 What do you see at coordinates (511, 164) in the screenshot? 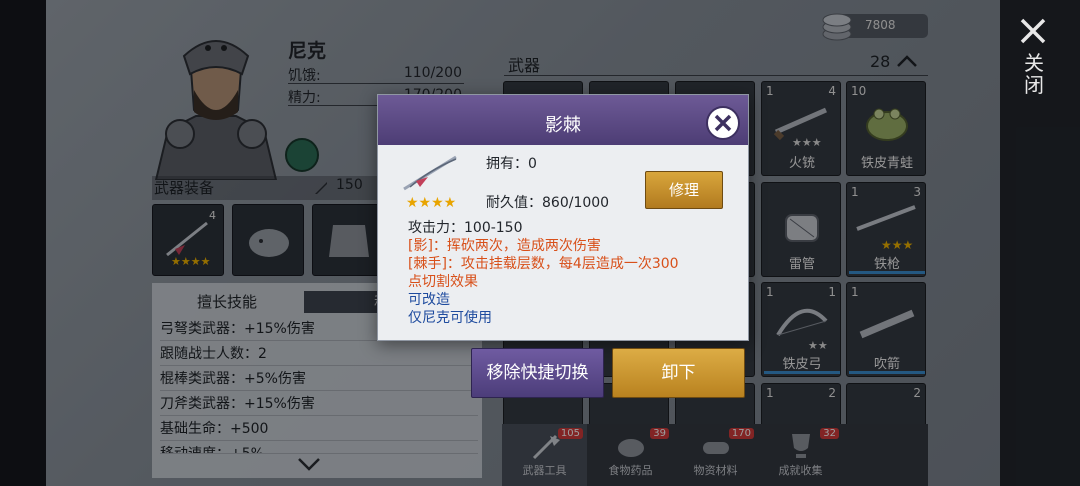
I see `owned-count: 拥有：0` at bounding box center [511, 164].